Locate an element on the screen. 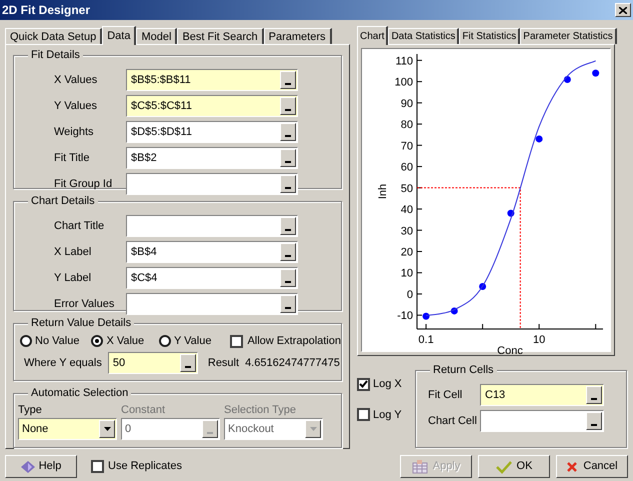 The height and width of the screenshot is (481, 633). y-tick-label: 30 is located at coordinates (406, 231).